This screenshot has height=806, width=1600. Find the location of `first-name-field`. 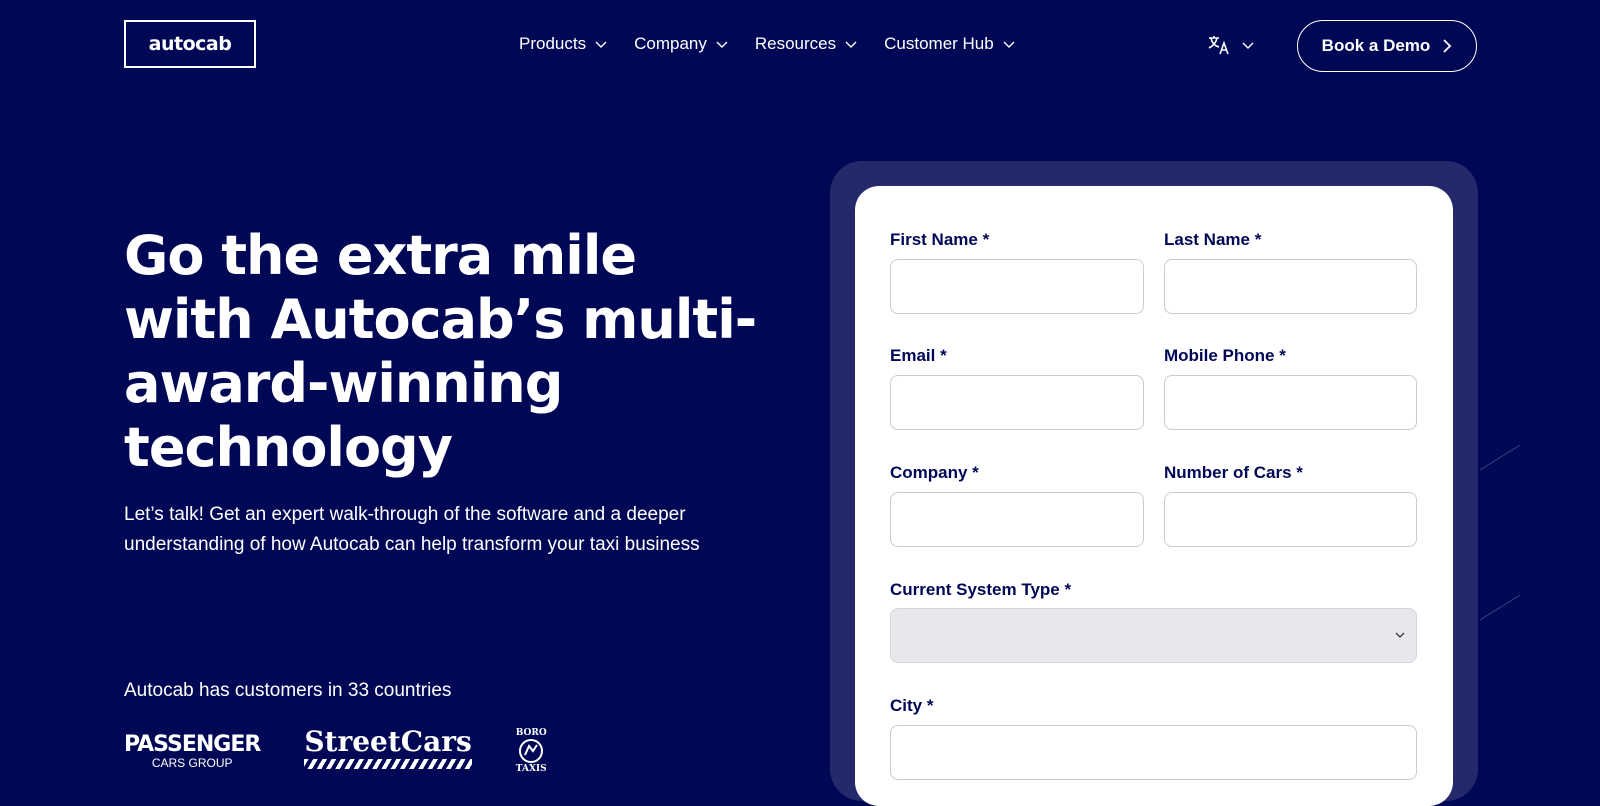

first-name-field is located at coordinates (1017, 286).